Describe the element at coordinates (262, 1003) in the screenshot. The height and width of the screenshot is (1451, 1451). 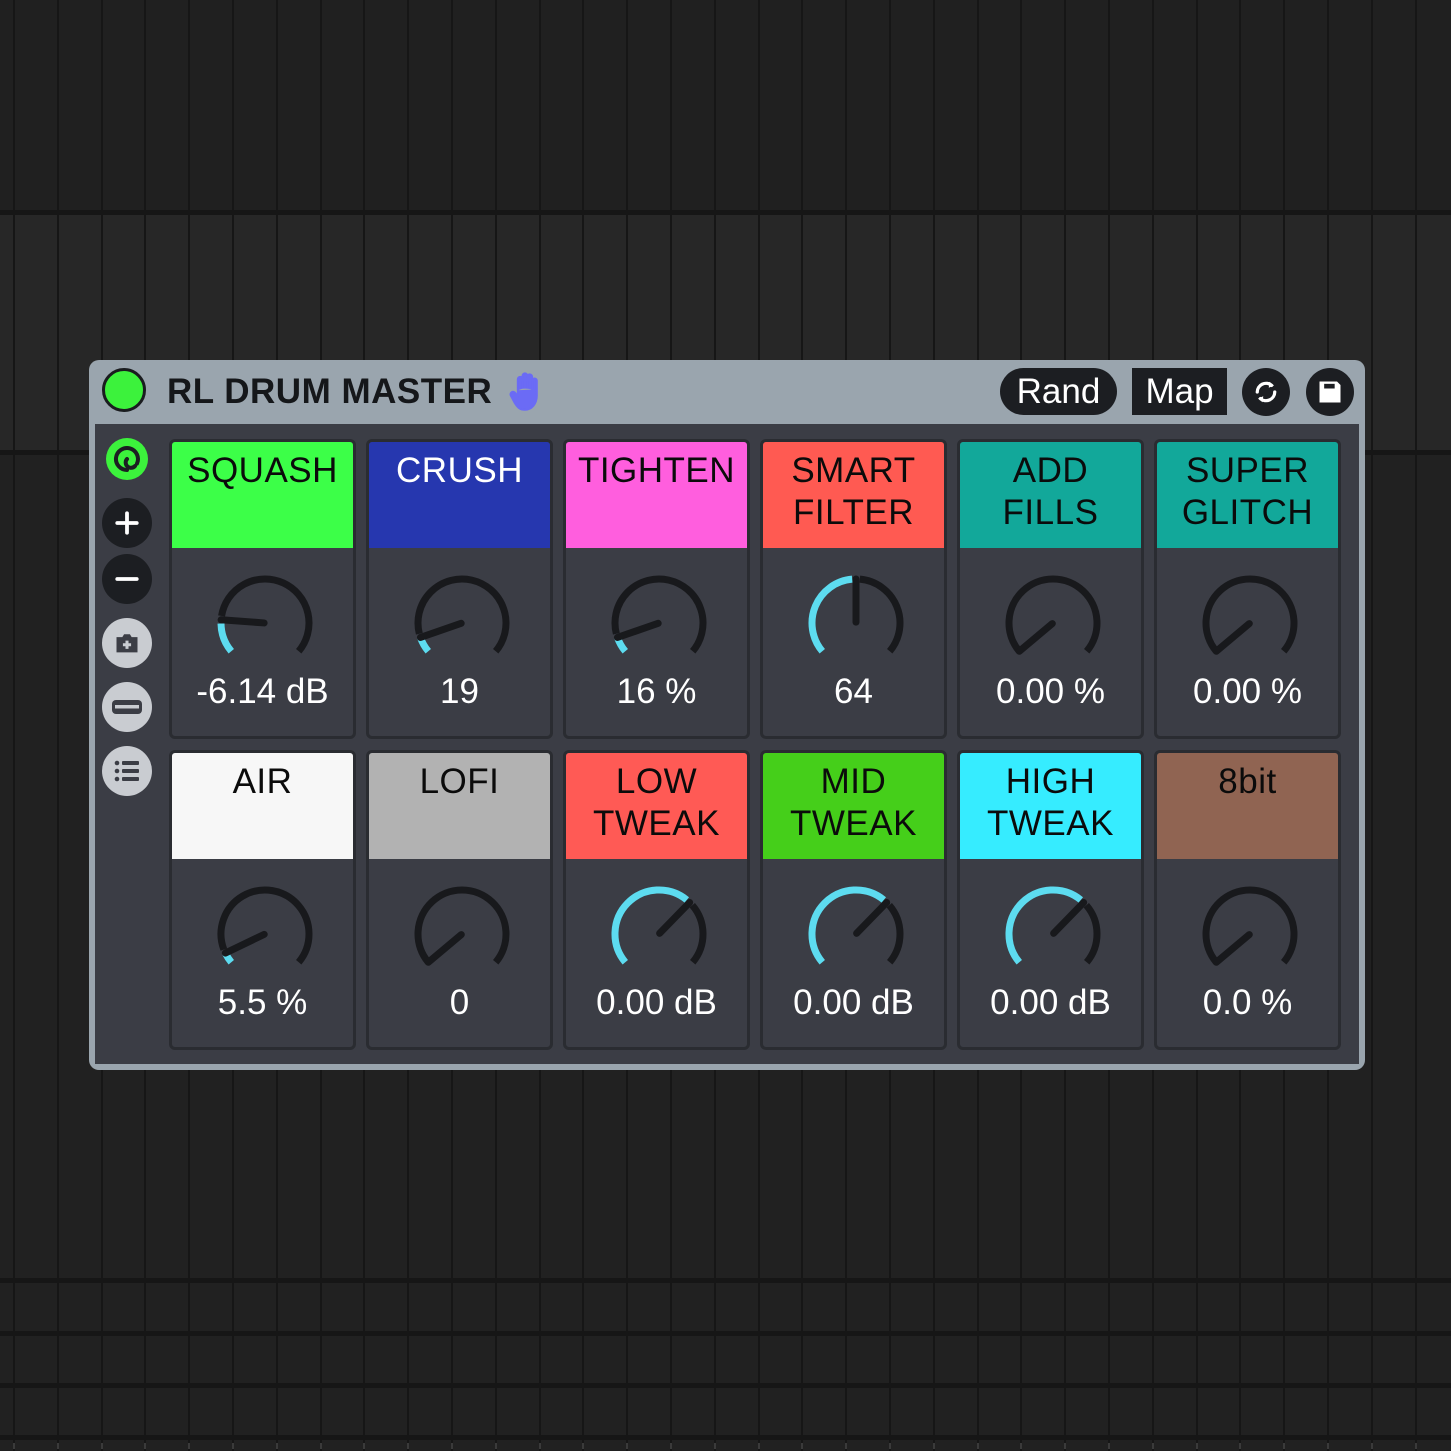
I see `macro-value: 5.5 %` at that location.